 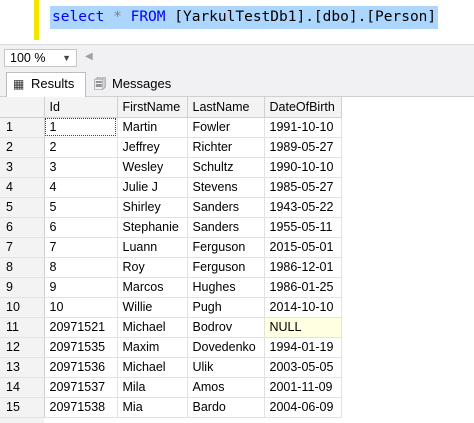 What do you see at coordinates (81, 307) in the screenshot?
I see `cell-id: 10` at bounding box center [81, 307].